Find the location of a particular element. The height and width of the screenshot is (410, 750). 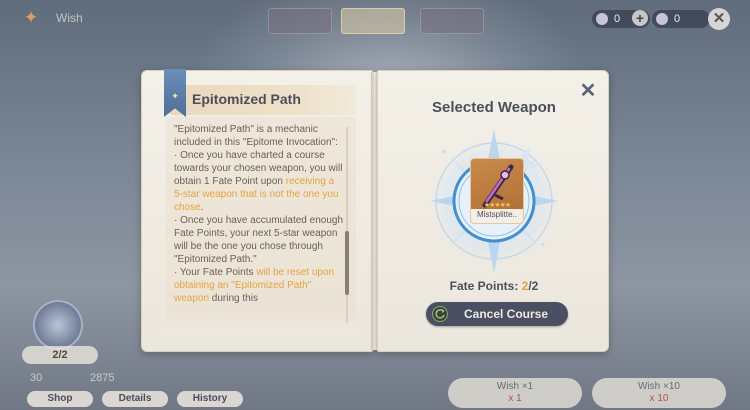

history-button: History is located at coordinates (210, 399).